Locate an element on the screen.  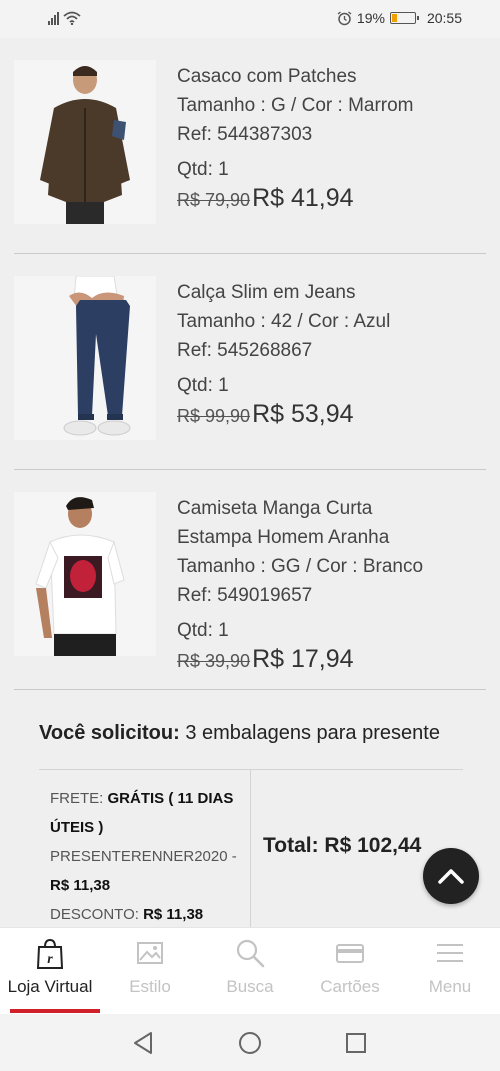
coupon-line: PRESENTERENNER2020 - R$ 11,38 is located at coordinates (147, 871).